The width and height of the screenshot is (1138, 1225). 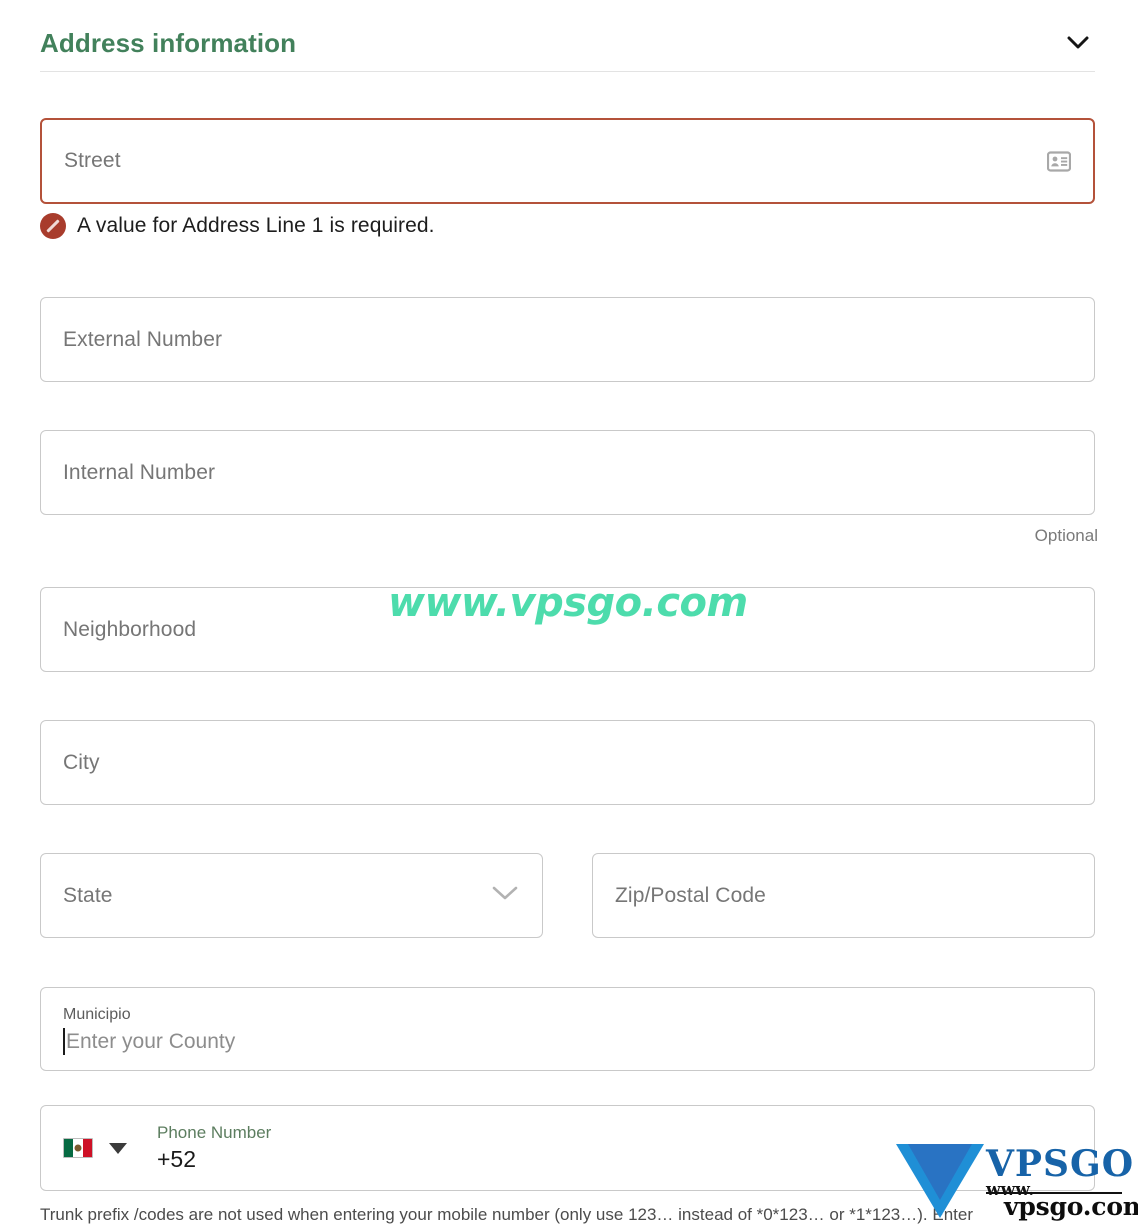 I want to click on mexico-flag-icon, so click(x=78, y=1148).